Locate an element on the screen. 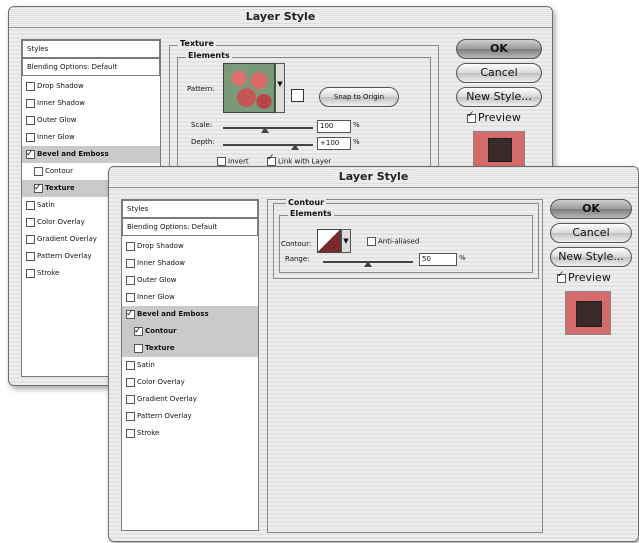 The image size is (639, 543). contour-dropdown-arrow-icon: ▼ is located at coordinates (346, 241).